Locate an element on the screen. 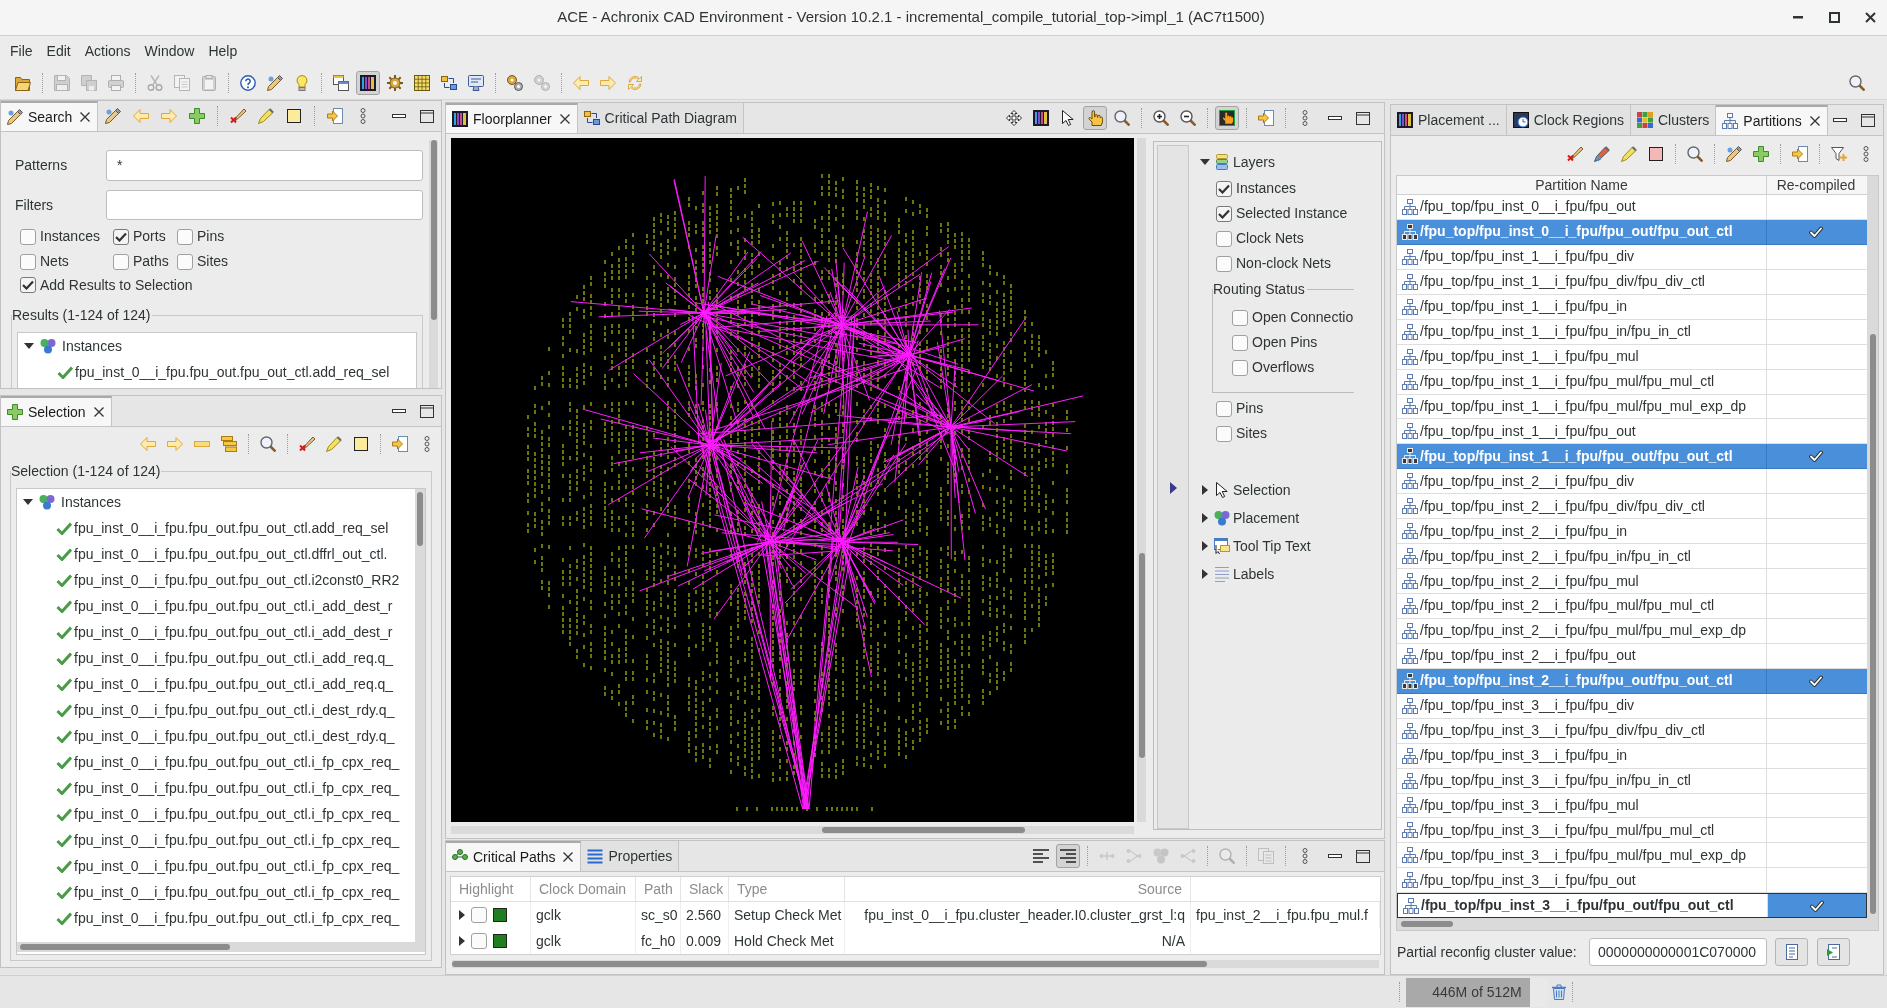 Image resolution: width=1887 pixels, height=1008 pixels. partition-row: /fpu_top/fpu_inst_3__i_fpu/fpu_mul/fpu_mul_ctl is located at coordinates (1632, 831).